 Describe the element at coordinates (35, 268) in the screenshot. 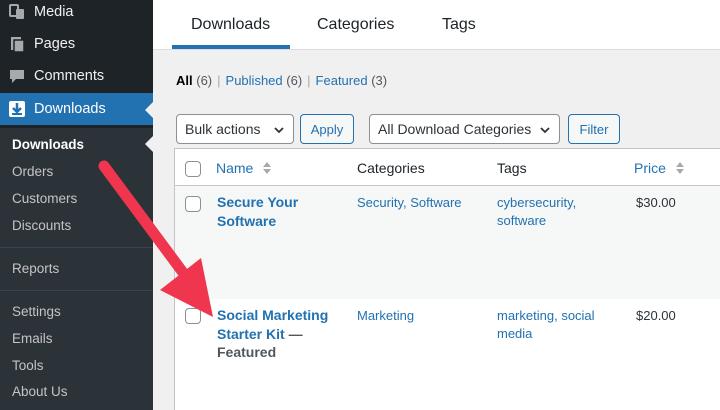

I see `submenu-reports: Reports` at that location.